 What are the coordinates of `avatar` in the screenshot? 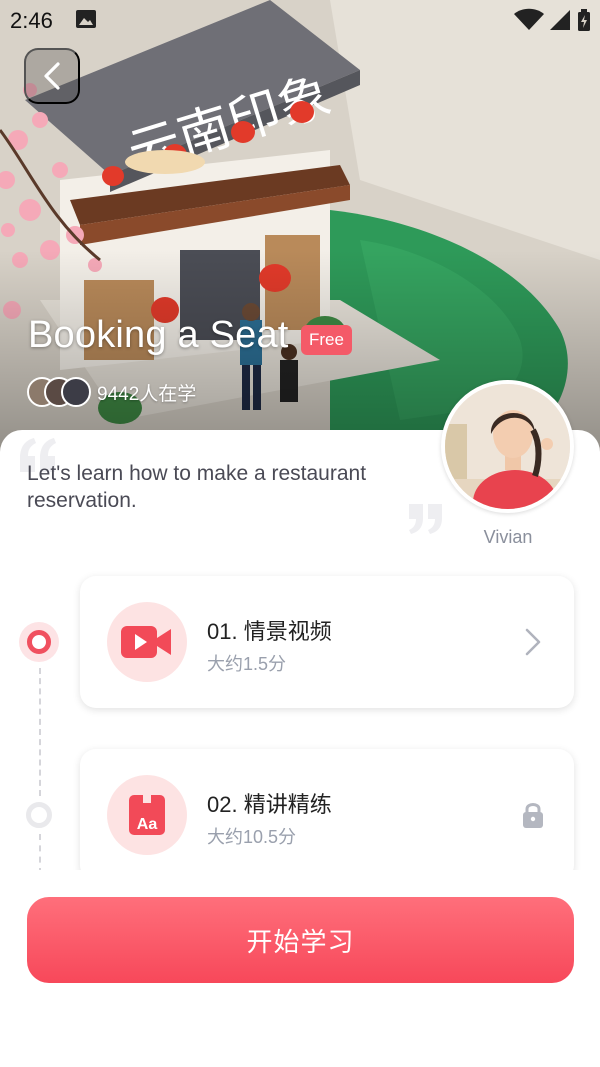 It's located at (76, 392).